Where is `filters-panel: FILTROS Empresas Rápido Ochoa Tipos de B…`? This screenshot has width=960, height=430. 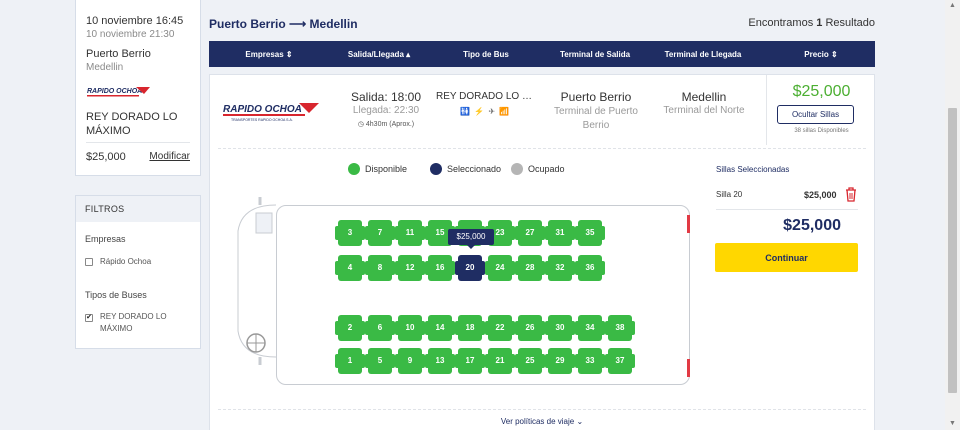
filters-panel: FILTROS Empresas Rápido Ochoa Tipos de B… is located at coordinates (138, 272).